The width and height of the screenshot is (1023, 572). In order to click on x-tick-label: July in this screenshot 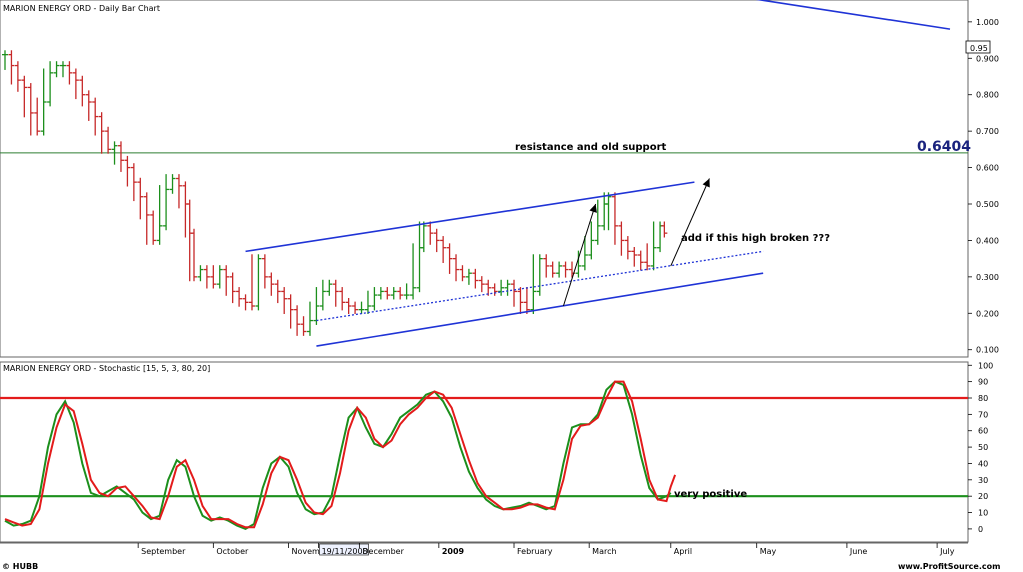, I will do `click(947, 551)`.